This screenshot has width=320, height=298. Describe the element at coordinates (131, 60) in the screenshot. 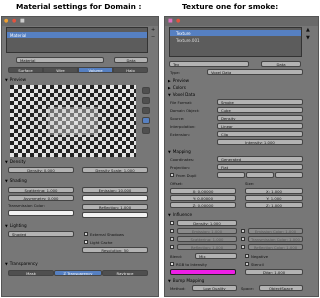

I see `data-dropdown: Data` at that location.